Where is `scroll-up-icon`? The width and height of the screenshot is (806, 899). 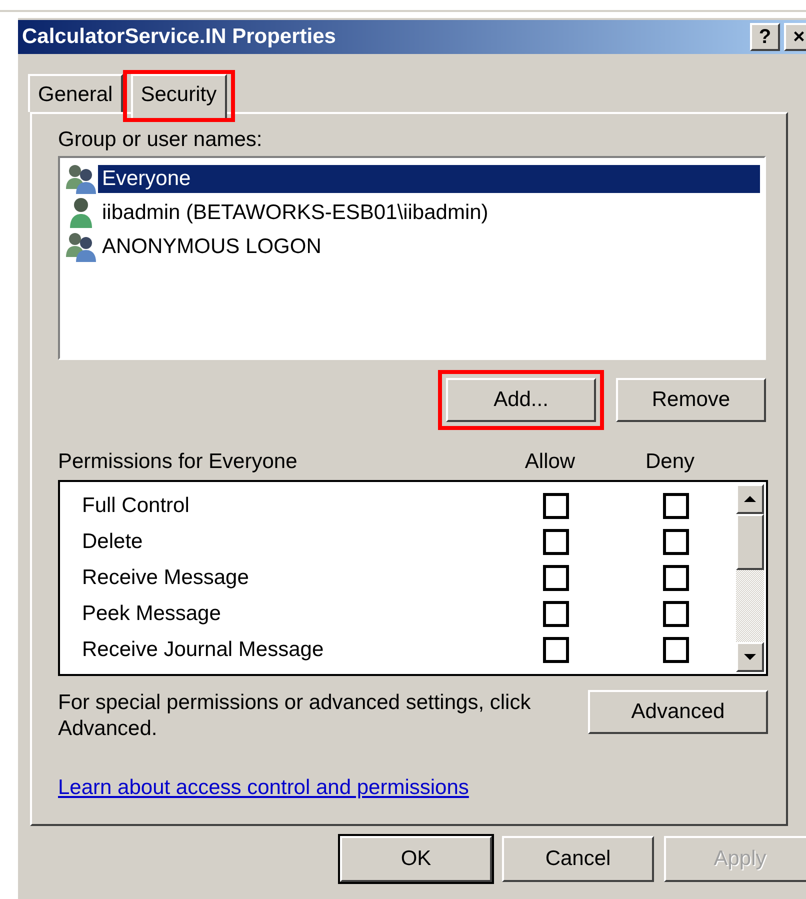 scroll-up-icon is located at coordinates (750, 499).